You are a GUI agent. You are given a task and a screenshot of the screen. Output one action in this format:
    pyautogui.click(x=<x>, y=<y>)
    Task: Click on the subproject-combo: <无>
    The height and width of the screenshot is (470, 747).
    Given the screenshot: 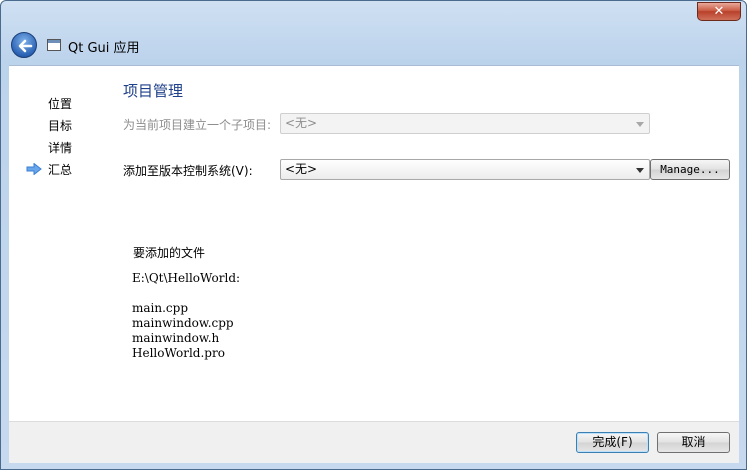 What is the action you would take?
    pyautogui.click(x=465, y=123)
    